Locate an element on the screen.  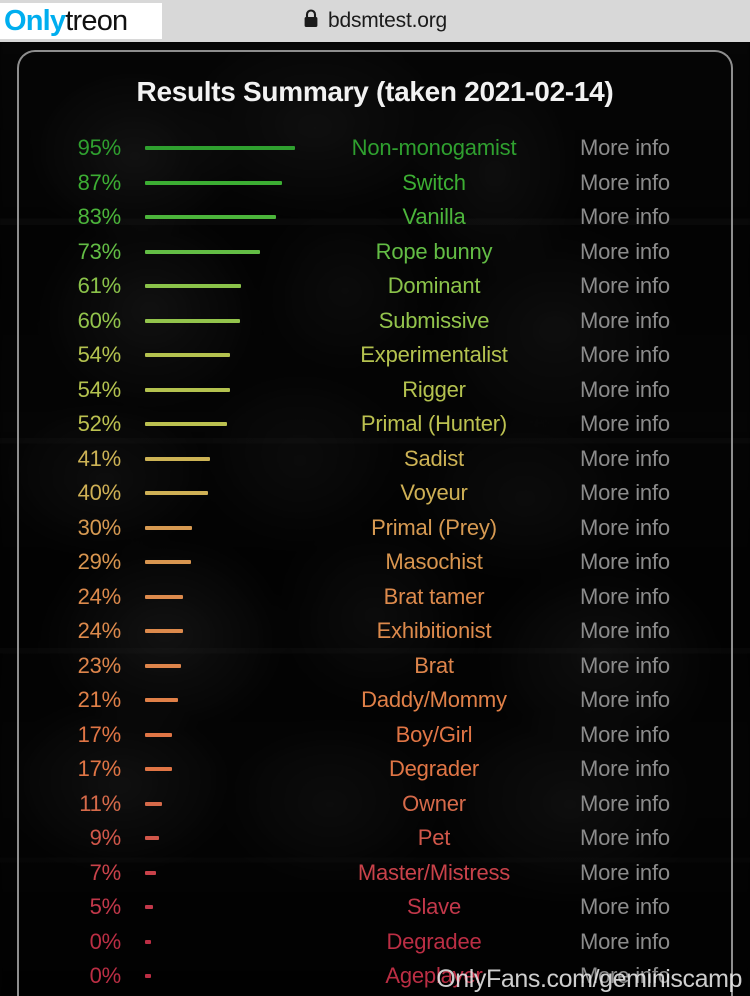
result-row: 17% Boy/Girl More info is located at coordinates (375, 737).